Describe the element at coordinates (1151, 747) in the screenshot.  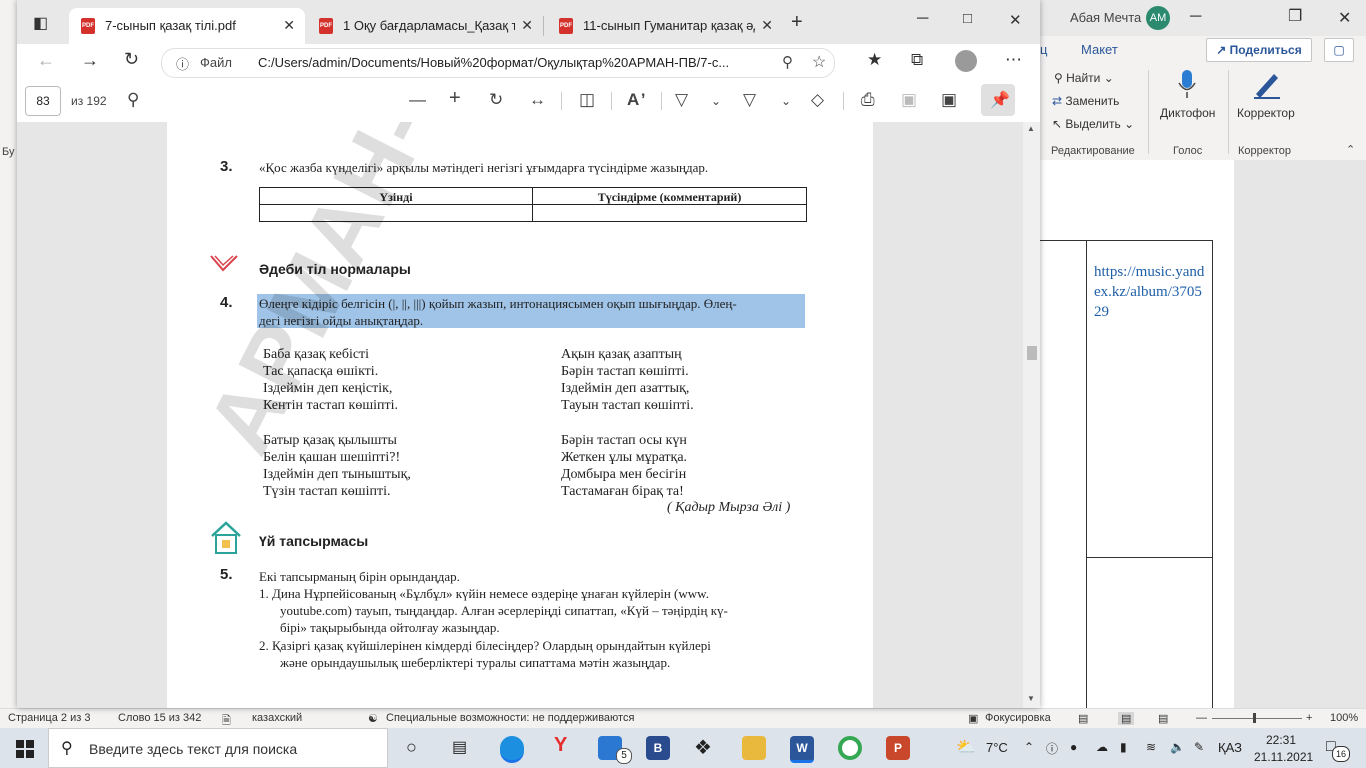
I see `wifi-icon: ≋` at that location.